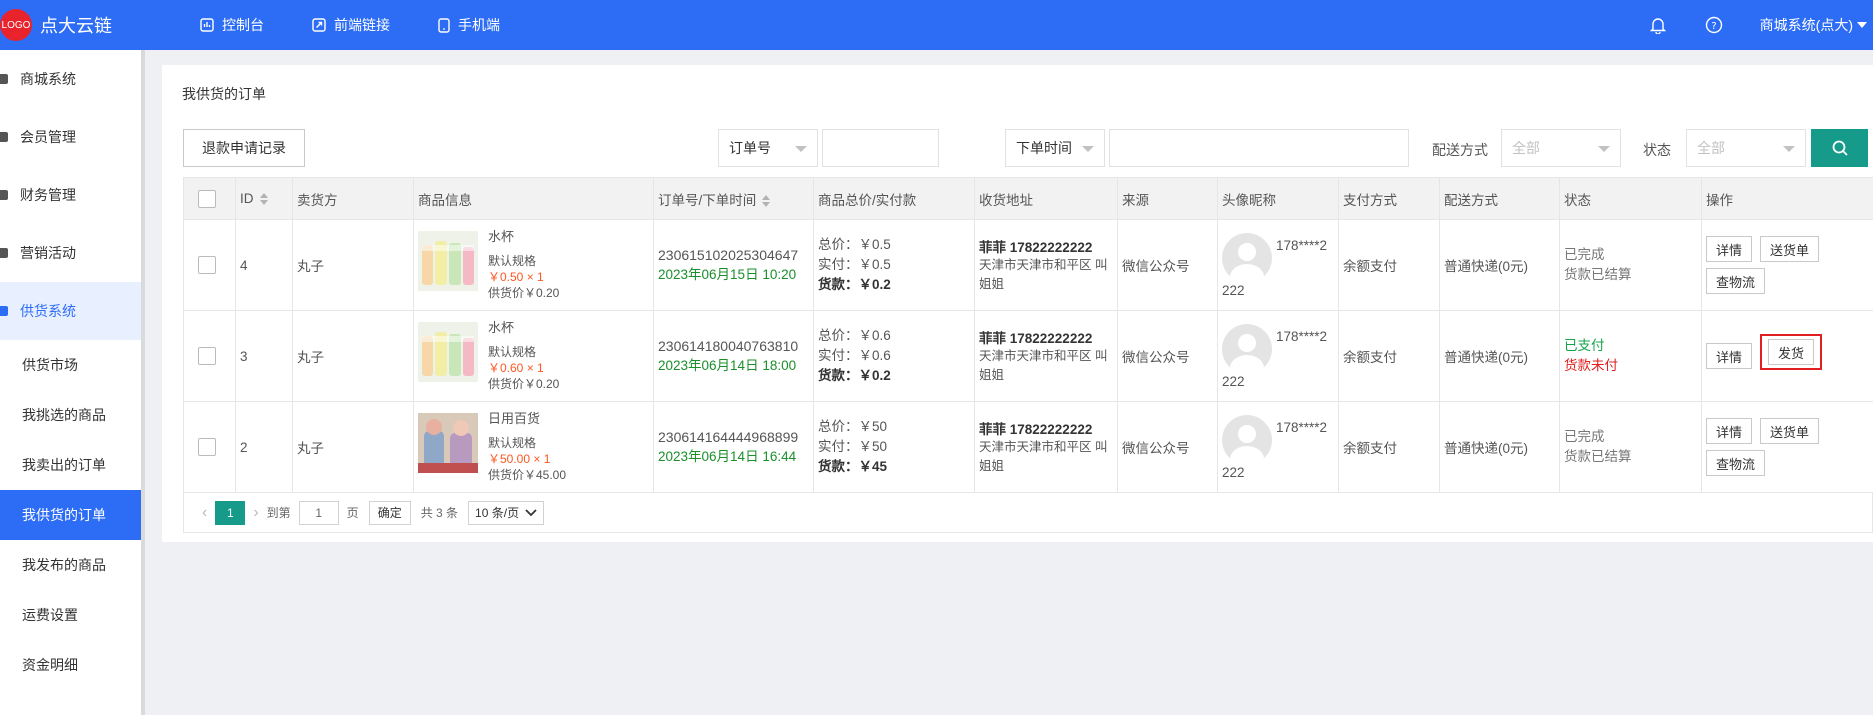 Image resolution: width=1873 pixels, height=715 pixels. What do you see at coordinates (4, 137) in the screenshot?
I see `member-icon` at bounding box center [4, 137].